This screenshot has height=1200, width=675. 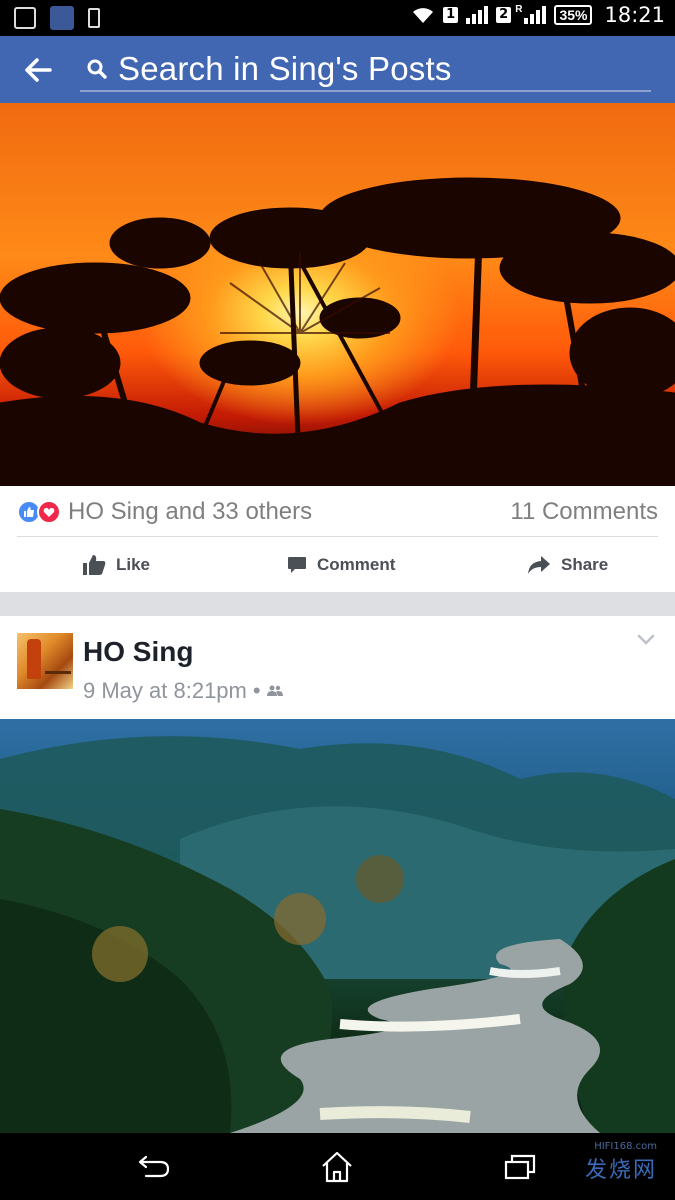 I want to click on navigation-bar: HIFI168.com 发烧网, so click(x=337, y=1166).